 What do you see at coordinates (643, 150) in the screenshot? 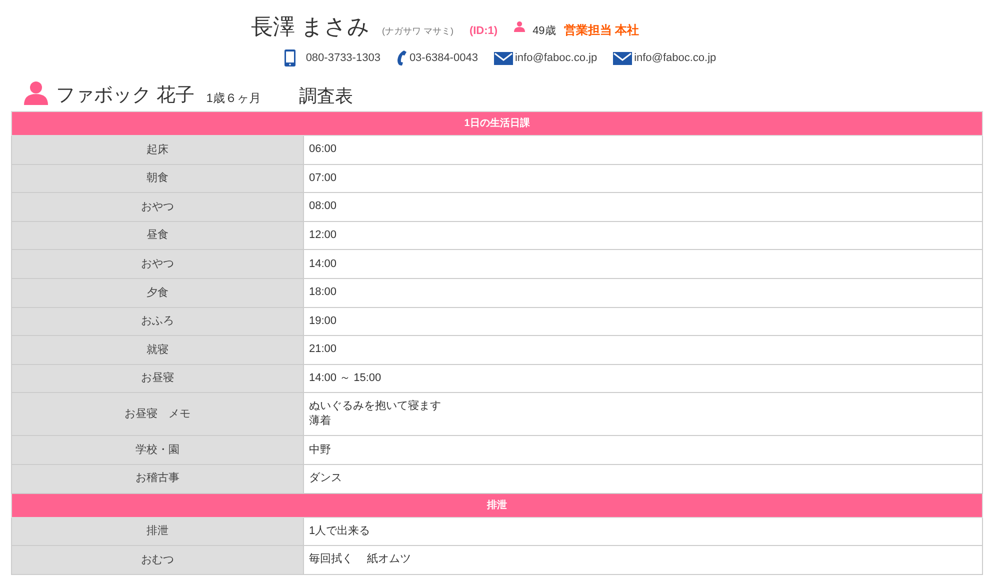
I see `table-cell: 06:00` at bounding box center [643, 150].